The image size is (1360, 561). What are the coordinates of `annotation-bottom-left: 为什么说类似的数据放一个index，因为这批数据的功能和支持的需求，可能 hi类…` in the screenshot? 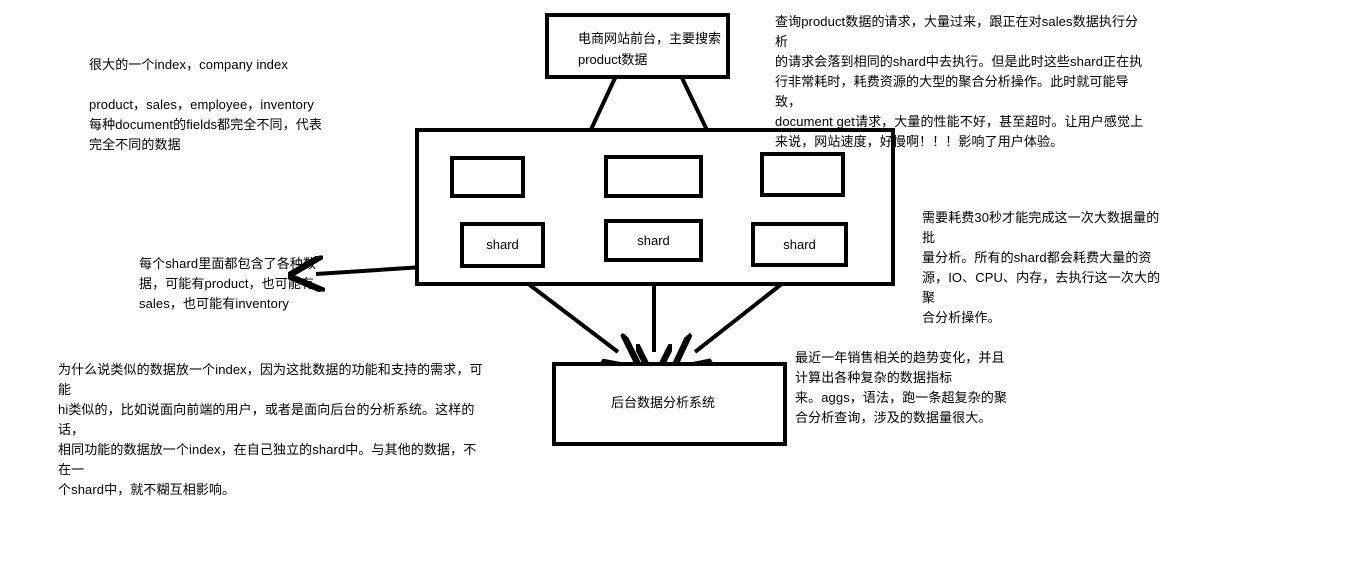 It's located at (270, 429).